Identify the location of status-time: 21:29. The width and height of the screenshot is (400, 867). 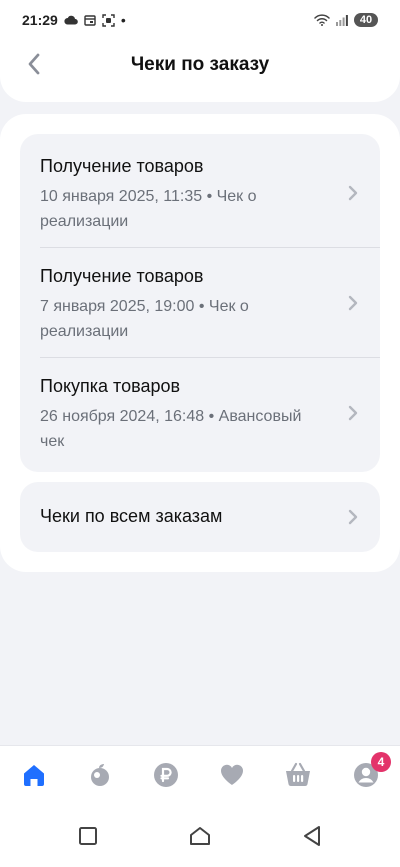
(40, 20).